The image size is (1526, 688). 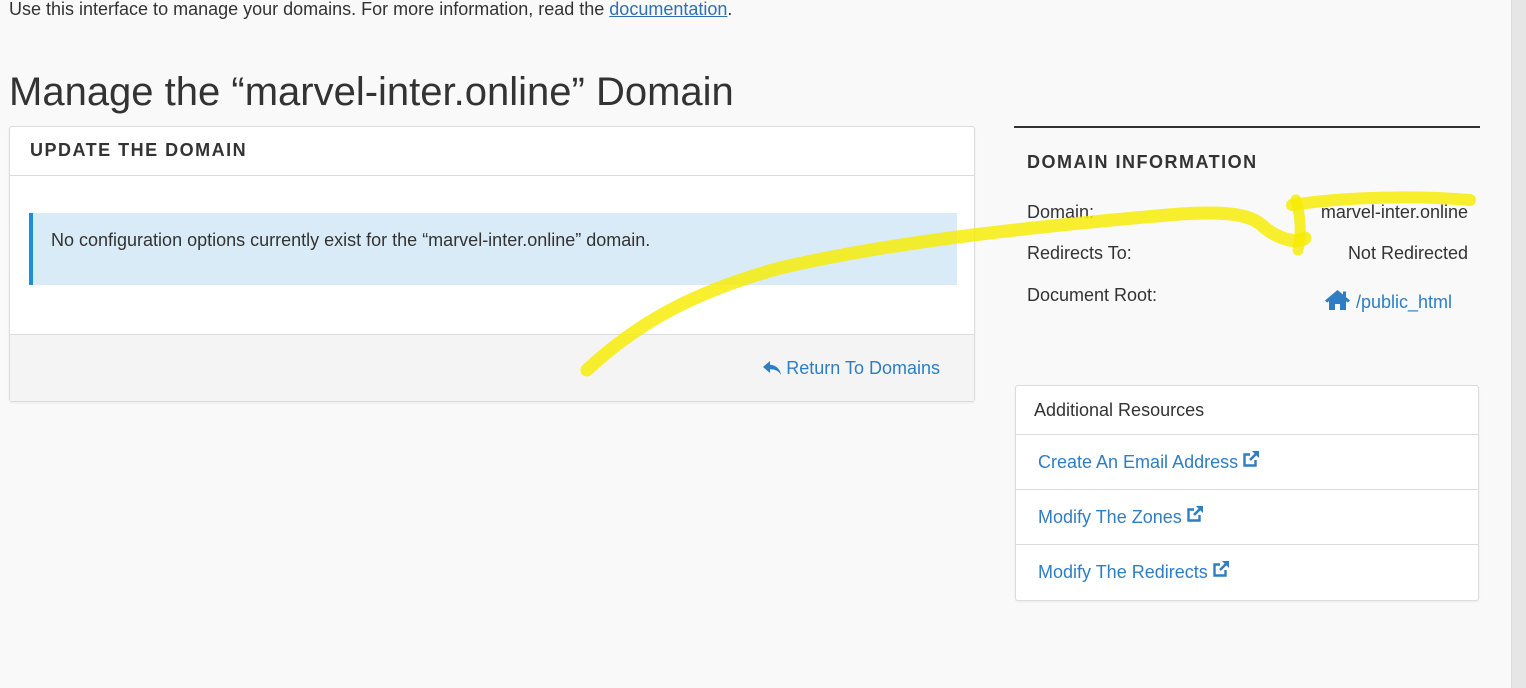 What do you see at coordinates (730, 9) in the screenshot?
I see `intro-text-suffix: .` at bounding box center [730, 9].